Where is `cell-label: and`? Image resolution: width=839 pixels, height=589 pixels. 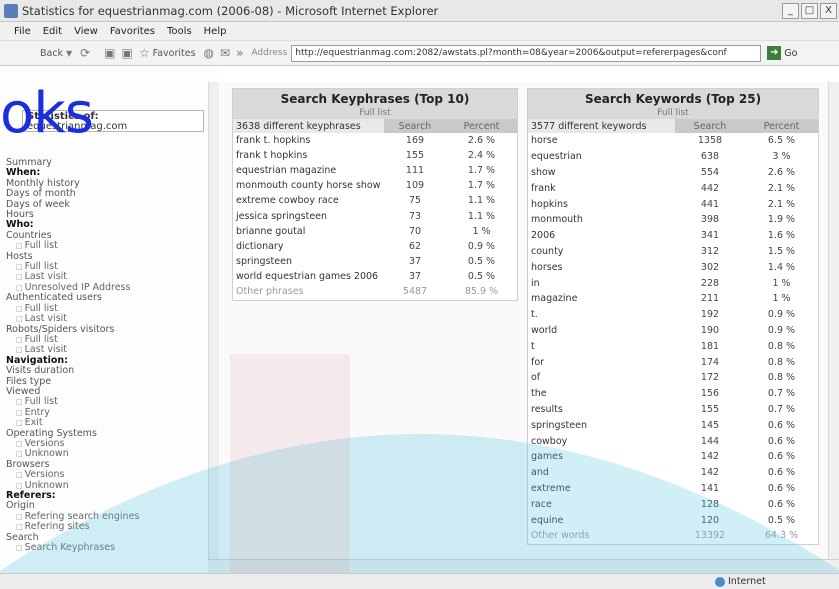
cell-label: and is located at coordinates (540, 473).